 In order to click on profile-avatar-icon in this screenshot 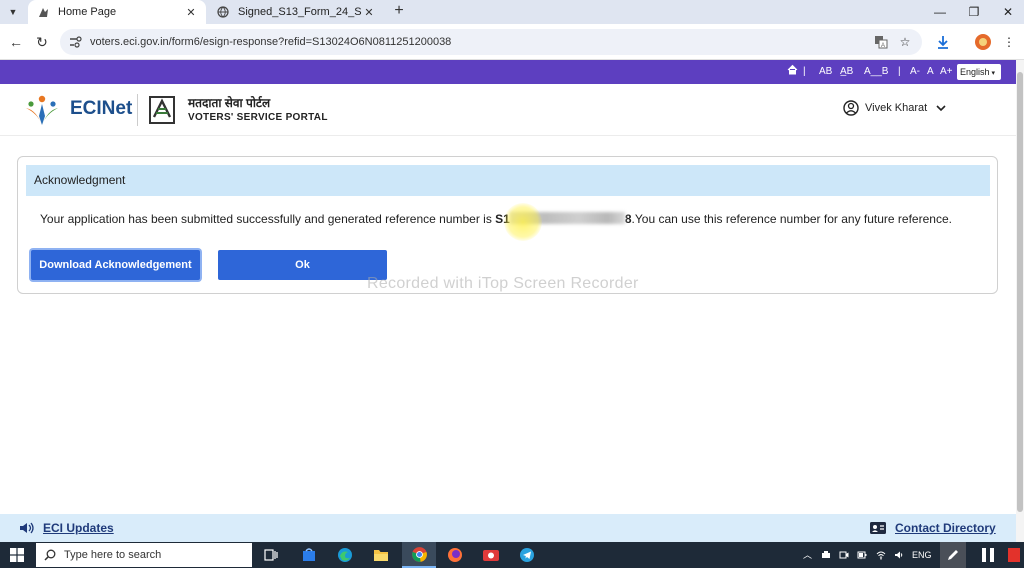, I will do `click(983, 42)`.